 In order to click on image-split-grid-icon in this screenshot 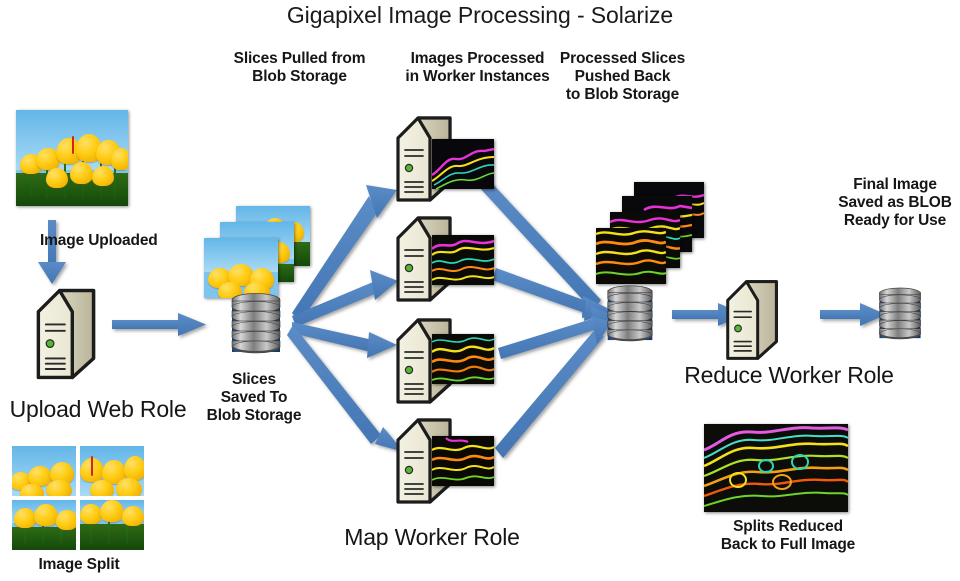, I will do `click(79, 500)`.